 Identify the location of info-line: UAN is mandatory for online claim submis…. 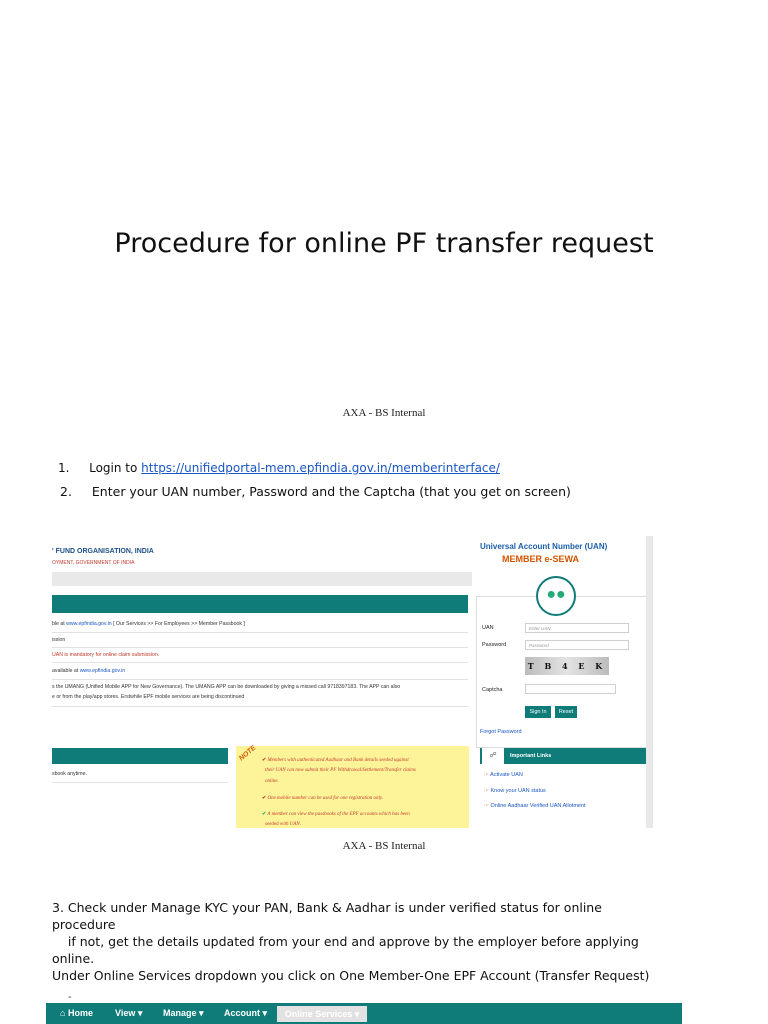
(106, 655).